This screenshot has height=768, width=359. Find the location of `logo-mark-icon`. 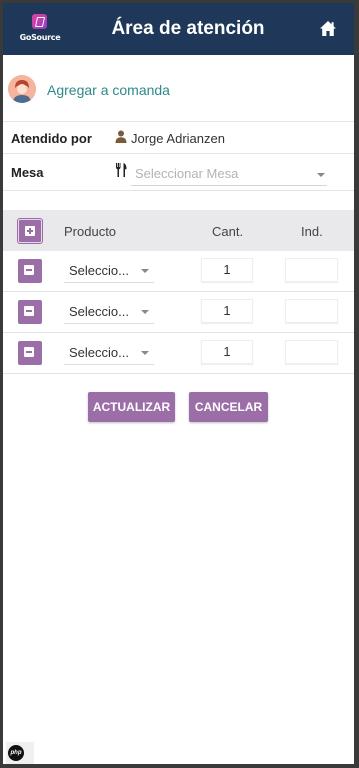

logo-mark-icon is located at coordinates (39, 21).